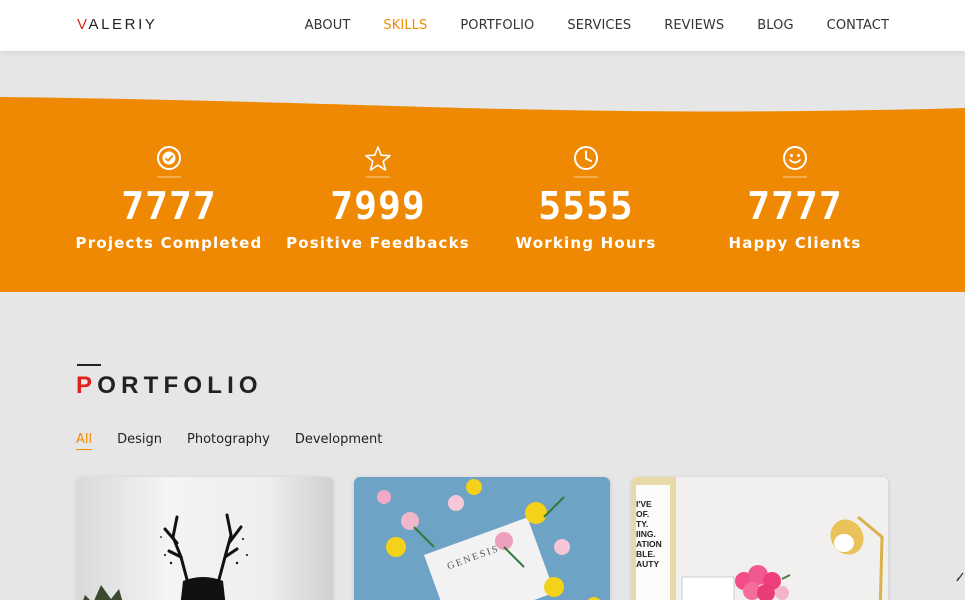 Image resolution: width=965 pixels, height=600 pixels. I want to click on portfolio-card-desk: I'VE OF. TY. IING. ATION BLE. AUTY, so click(760, 538).